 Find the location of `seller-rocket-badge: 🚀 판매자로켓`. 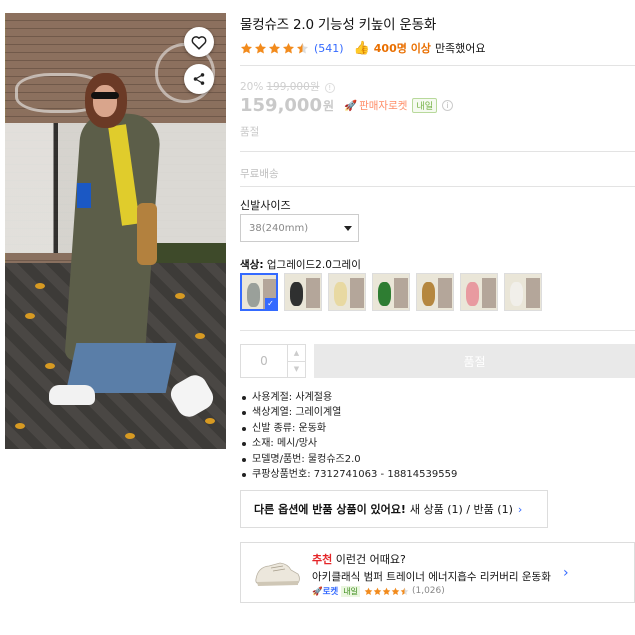

seller-rocket-badge: 🚀 판매자로켓 is located at coordinates (376, 106).